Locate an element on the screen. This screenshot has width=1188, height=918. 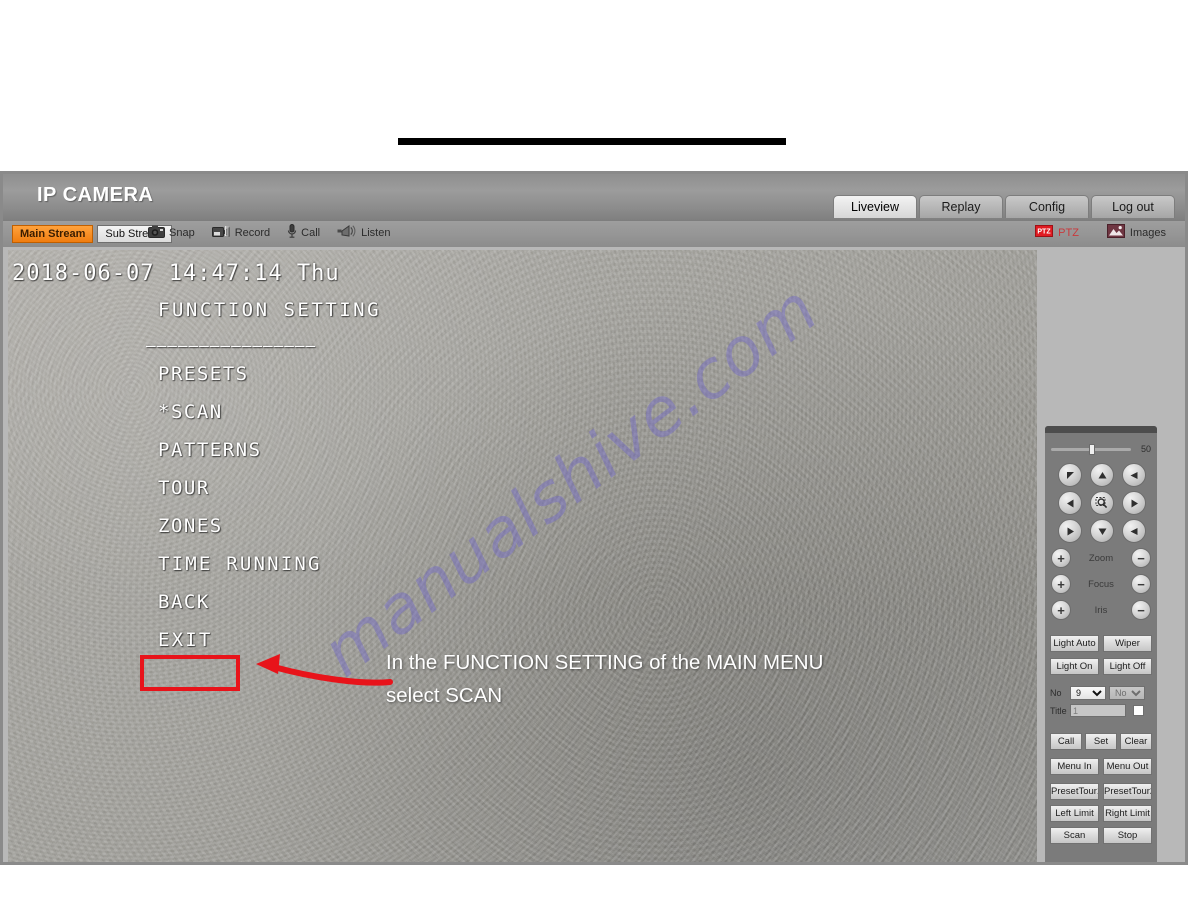
left-limit-button: Left Limit is located at coordinates (1074, 813).